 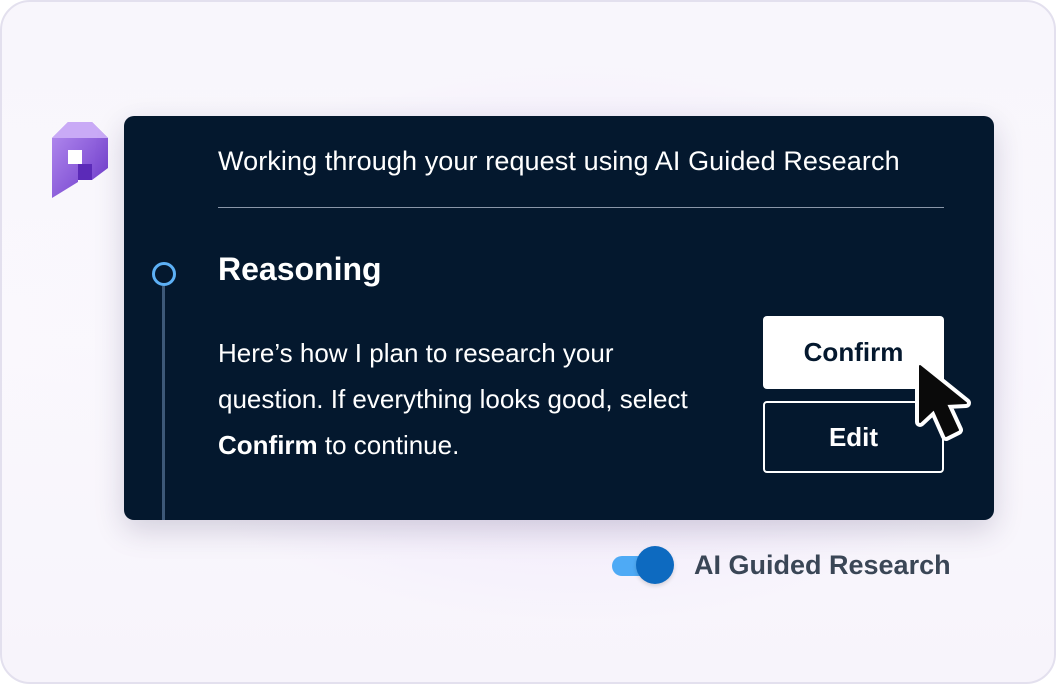 I want to click on ai-guided-research-toggle-row: AI Guided Research, so click(x=780, y=565).